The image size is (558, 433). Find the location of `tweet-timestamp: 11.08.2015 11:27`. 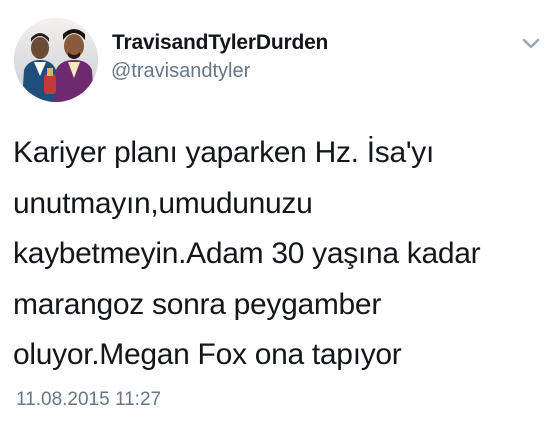

tweet-timestamp: 11.08.2015 11:27 is located at coordinates (88, 400).